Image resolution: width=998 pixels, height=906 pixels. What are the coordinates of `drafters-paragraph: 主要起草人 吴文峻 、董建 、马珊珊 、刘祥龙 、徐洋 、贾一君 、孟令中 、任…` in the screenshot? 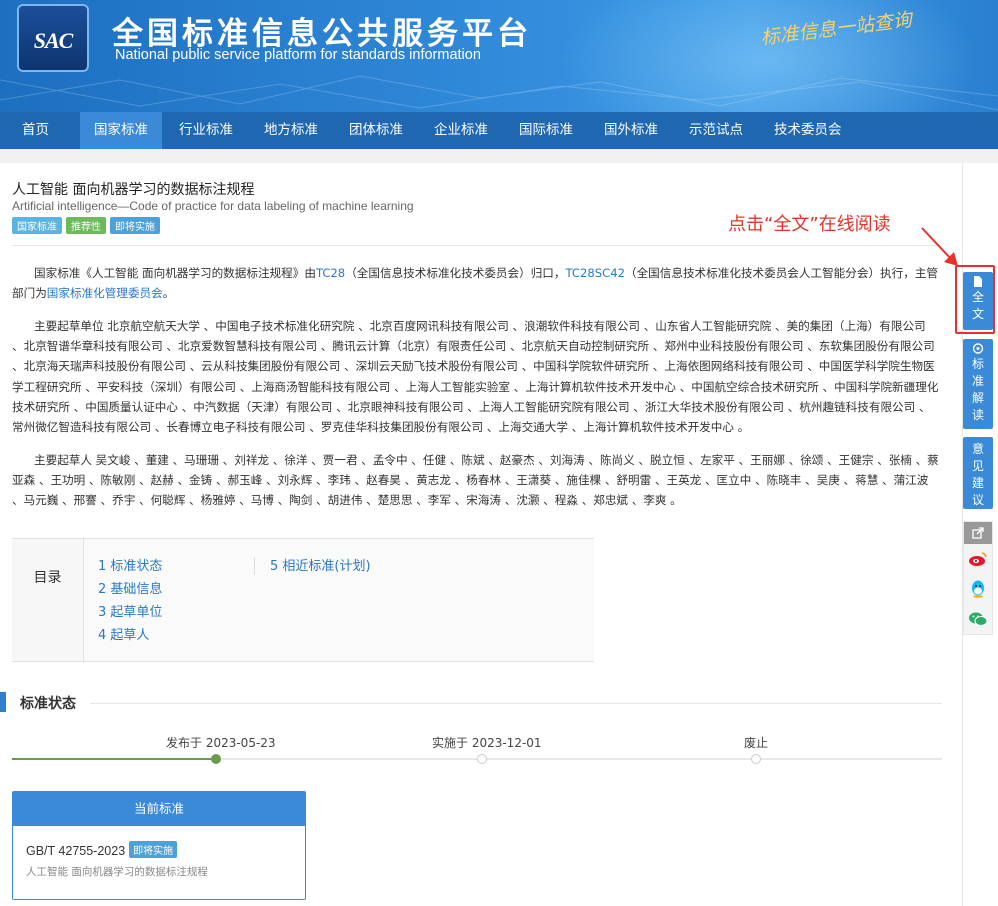 It's located at (475, 480).